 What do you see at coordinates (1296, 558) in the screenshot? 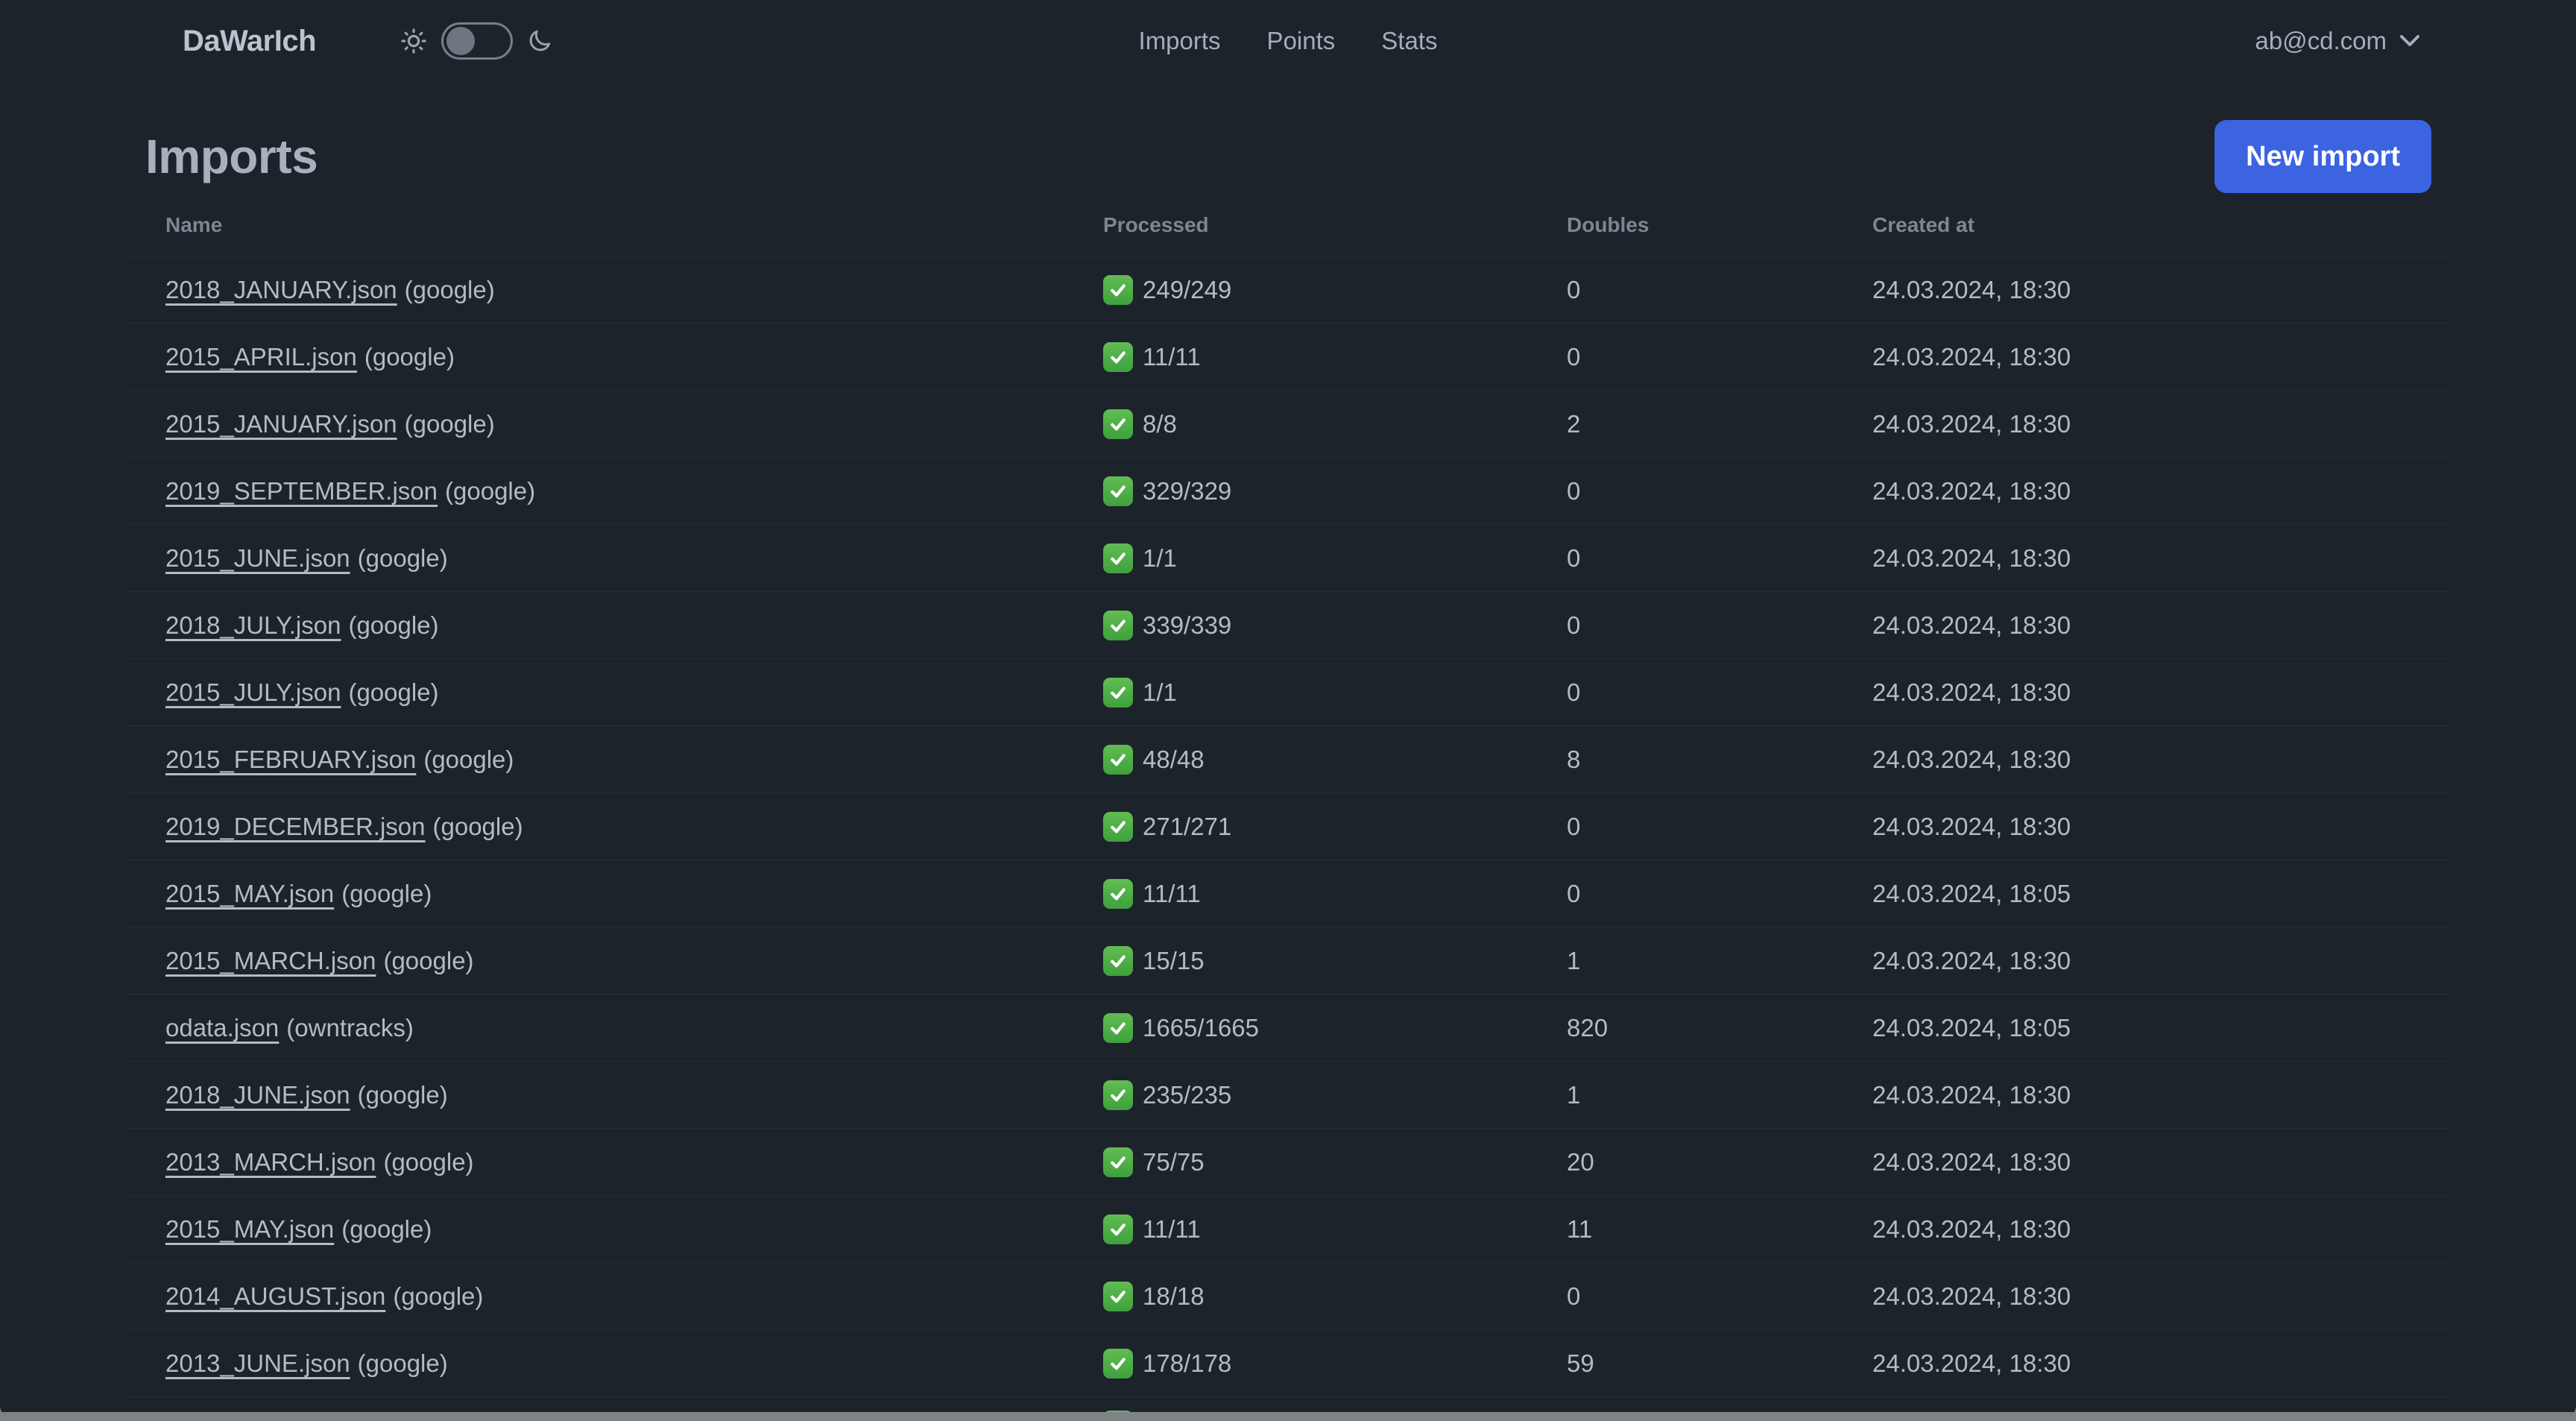
I see `processed-cell: 1/1` at bounding box center [1296, 558].